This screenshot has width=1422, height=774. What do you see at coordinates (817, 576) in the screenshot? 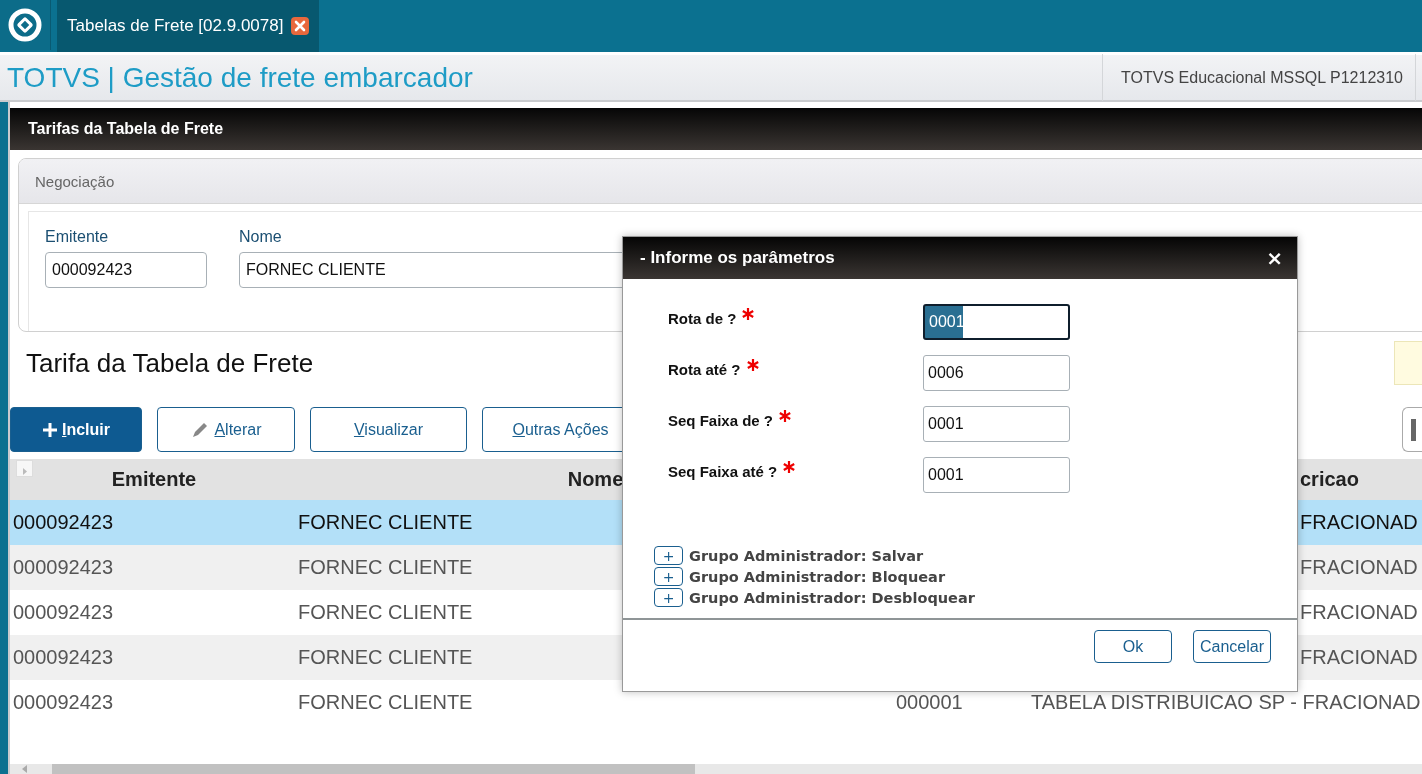
I see `group-label: Grupo Administrador: Bloquear` at bounding box center [817, 576].